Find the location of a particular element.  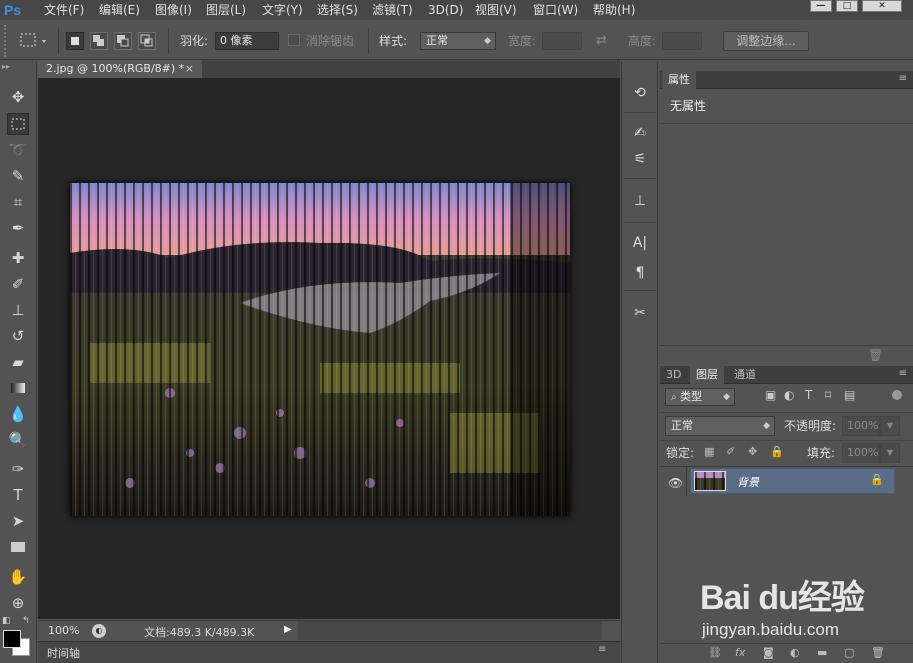

minimize-button: — is located at coordinates (821, 6).